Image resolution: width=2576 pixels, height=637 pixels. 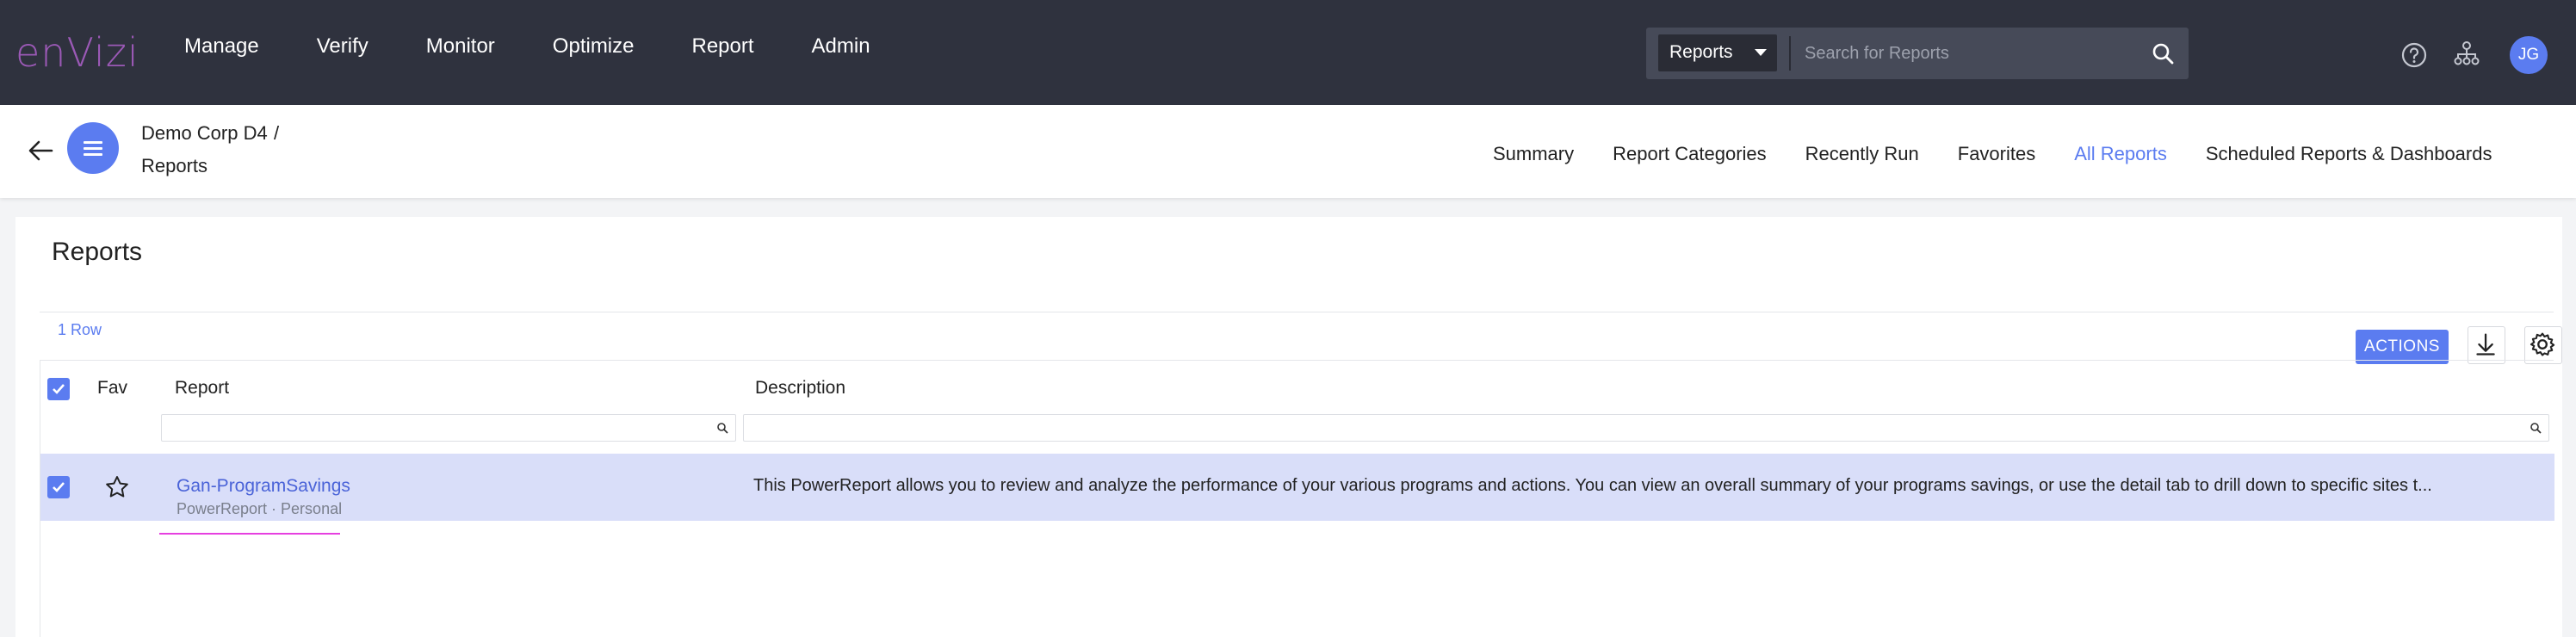 What do you see at coordinates (1945, 53) in the screenshot?
I see `search-input` at bounding box center [1945, 53].